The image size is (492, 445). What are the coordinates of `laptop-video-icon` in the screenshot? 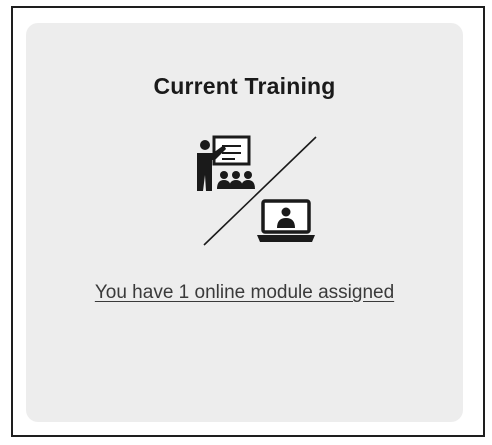 It's located at (286, 220).